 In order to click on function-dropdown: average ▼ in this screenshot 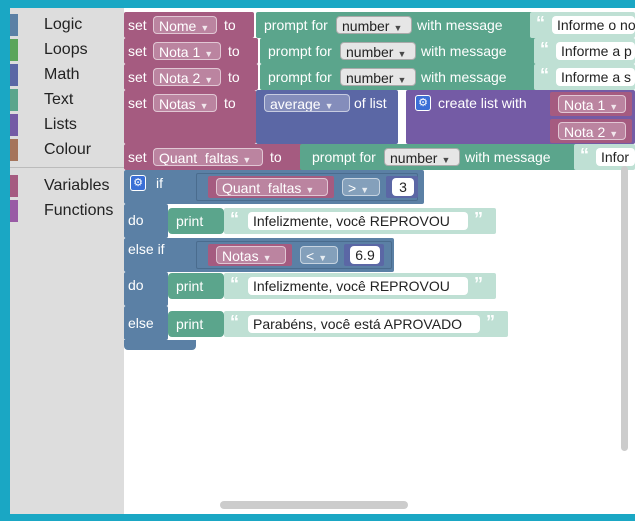, I will do `click(307, 103)`.